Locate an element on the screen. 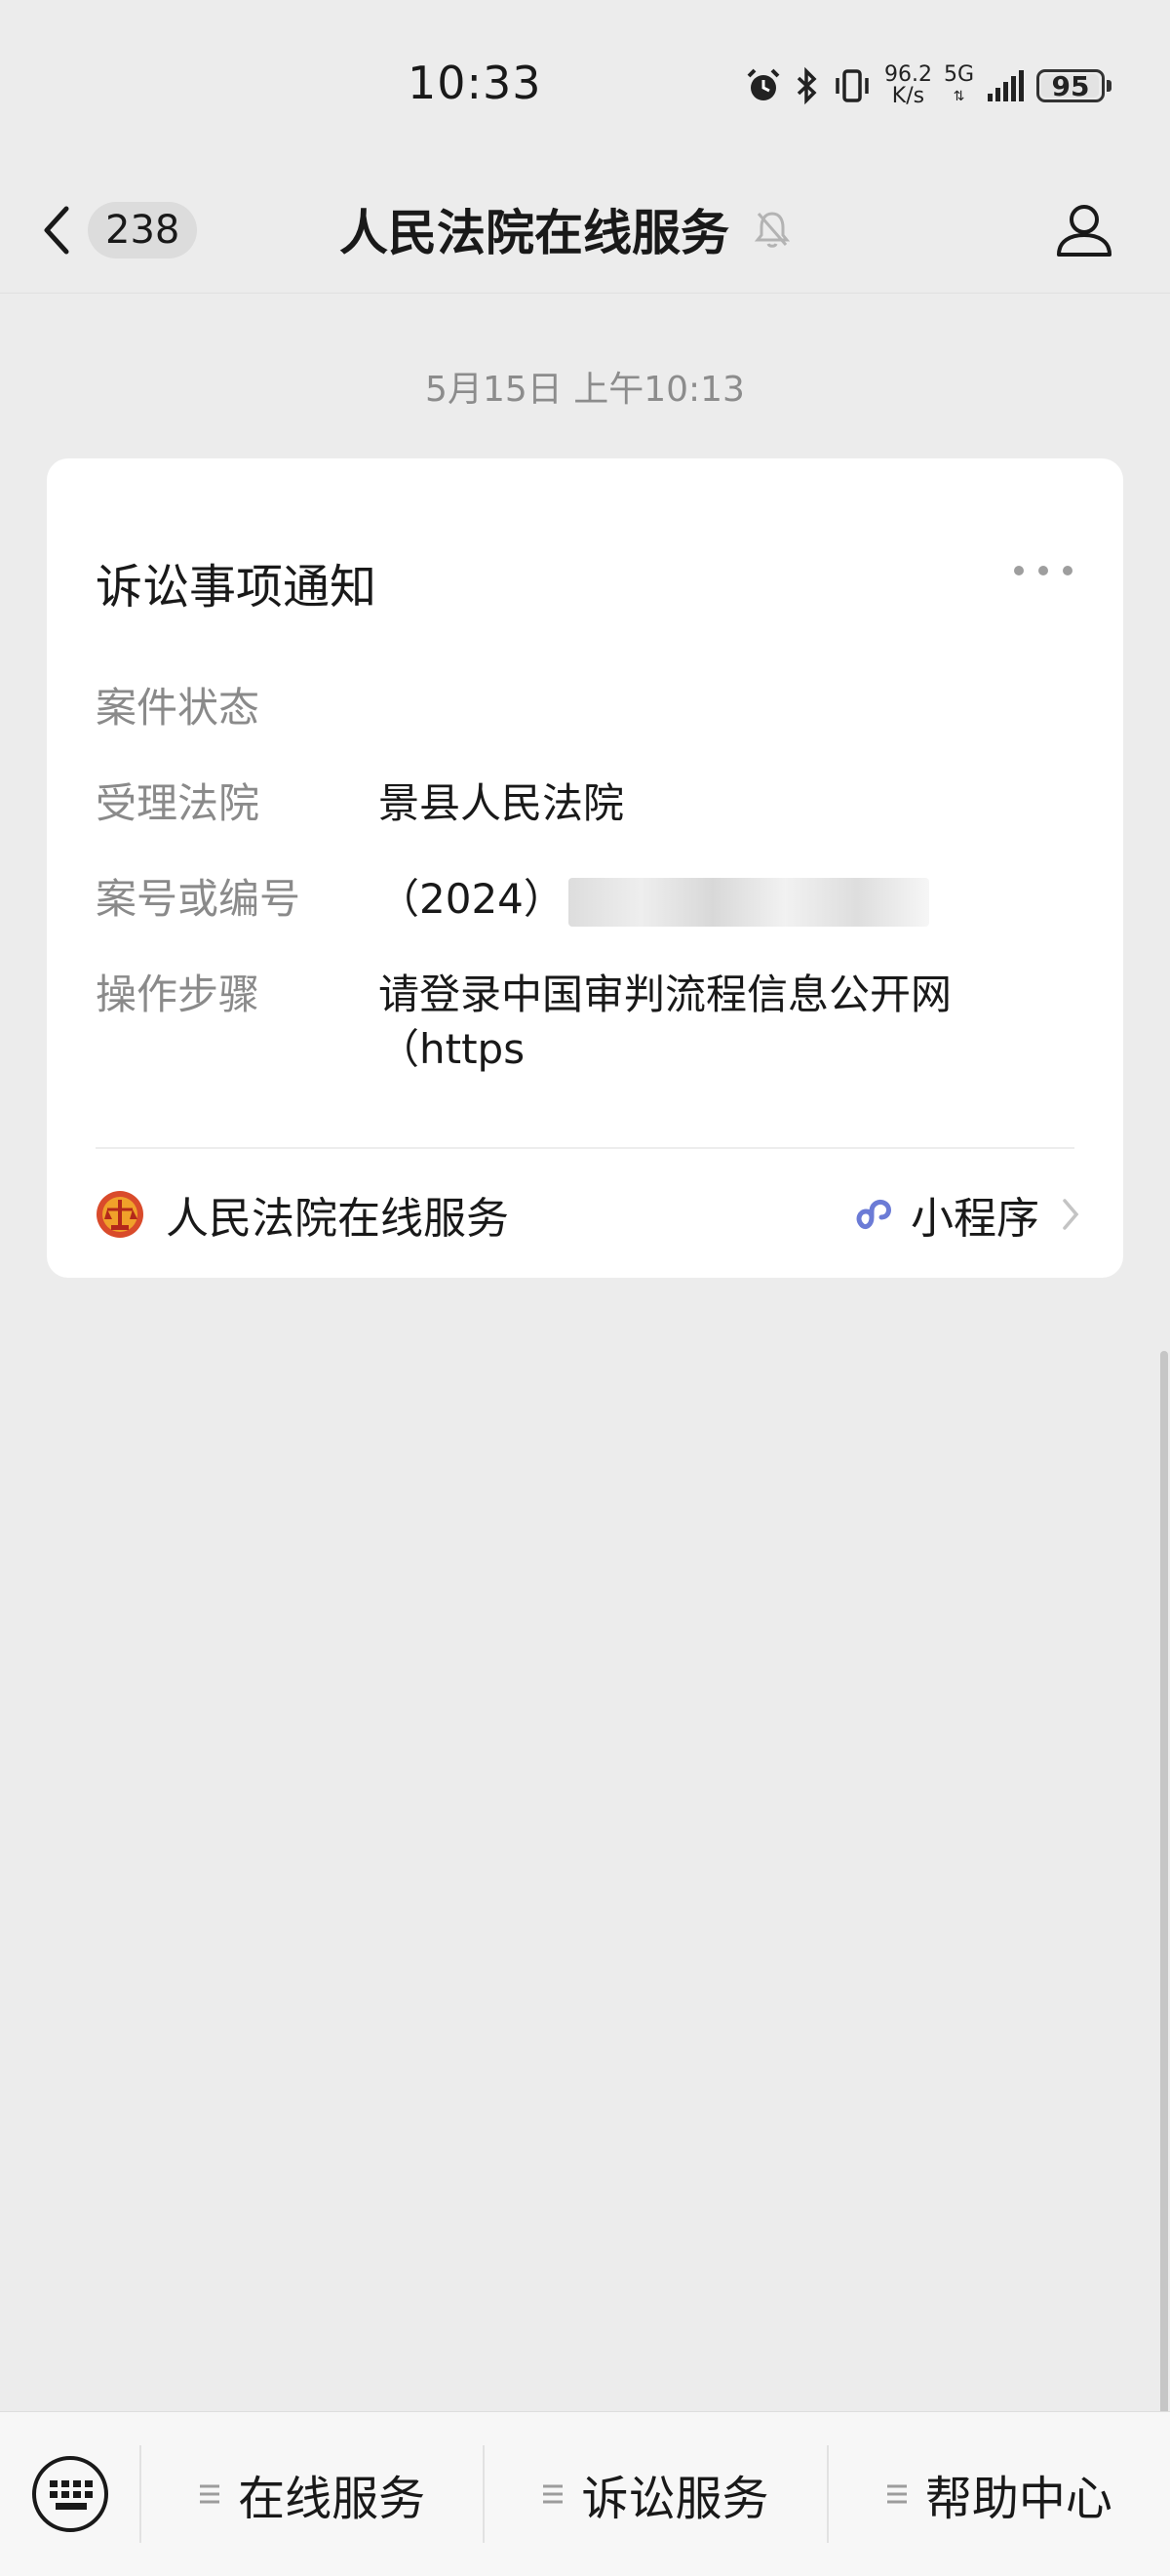  bottom-menu-bar: 在线服务 诉讼服务 帮助中心 is located at coordinates (585, 2493).